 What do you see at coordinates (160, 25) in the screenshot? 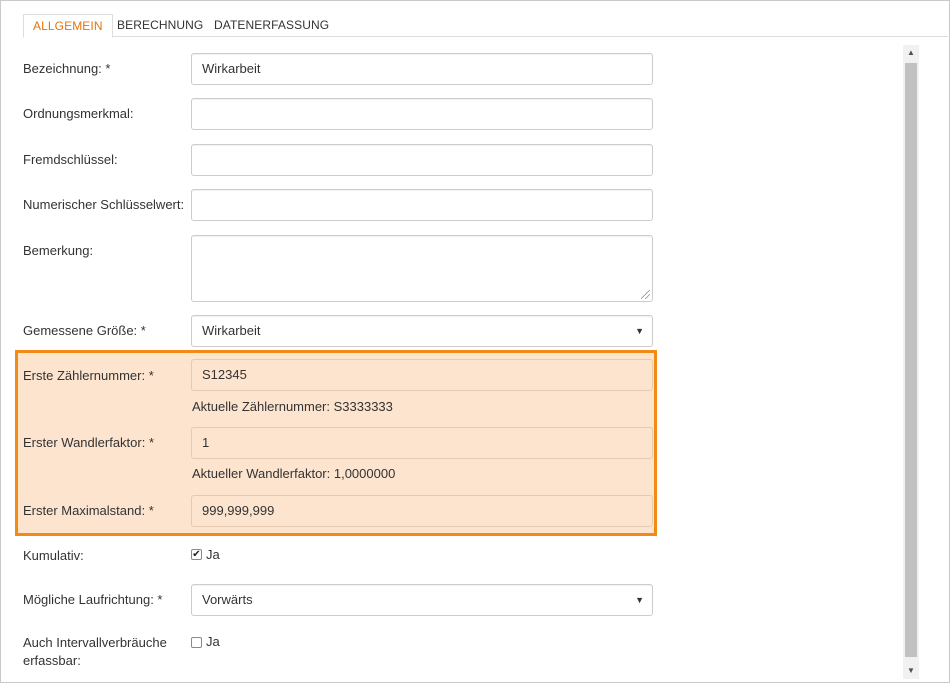
I see `tab-berechnung: BERECHNUNG` at bounding box center [160, 25].